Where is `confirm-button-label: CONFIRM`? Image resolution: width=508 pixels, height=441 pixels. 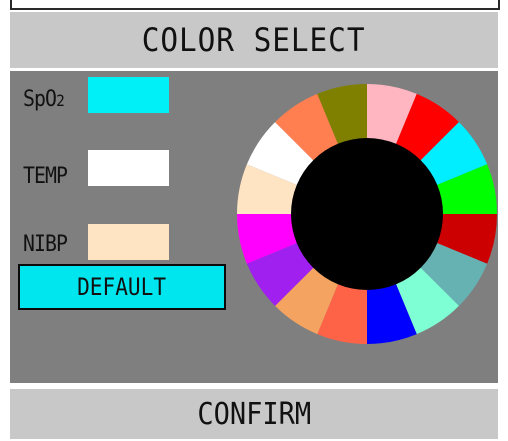 confirm-button-label: CONFIRM is located at coordinates (254, 414).